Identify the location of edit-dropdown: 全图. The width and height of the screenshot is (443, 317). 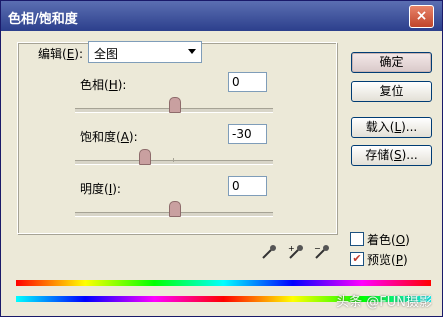
(145, 52).